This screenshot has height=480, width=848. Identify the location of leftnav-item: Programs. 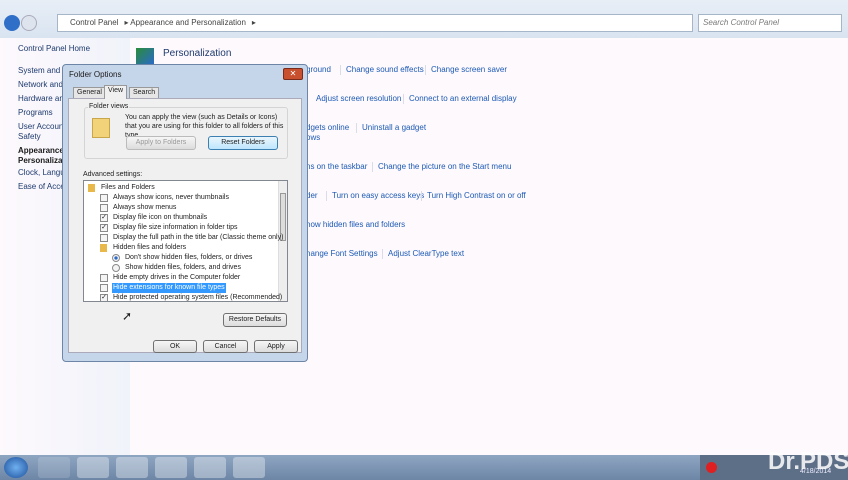
(35, 112).